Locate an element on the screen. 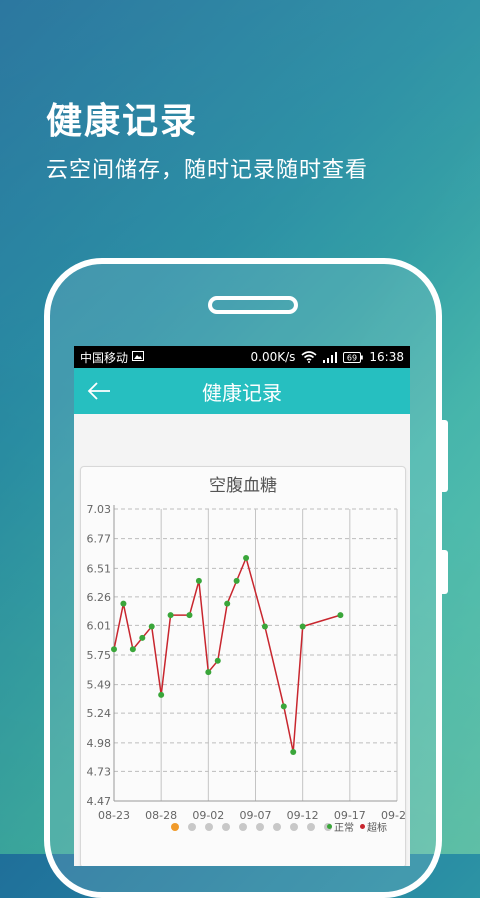  page-title: 健康记录 is located at coordinates (242, 392).